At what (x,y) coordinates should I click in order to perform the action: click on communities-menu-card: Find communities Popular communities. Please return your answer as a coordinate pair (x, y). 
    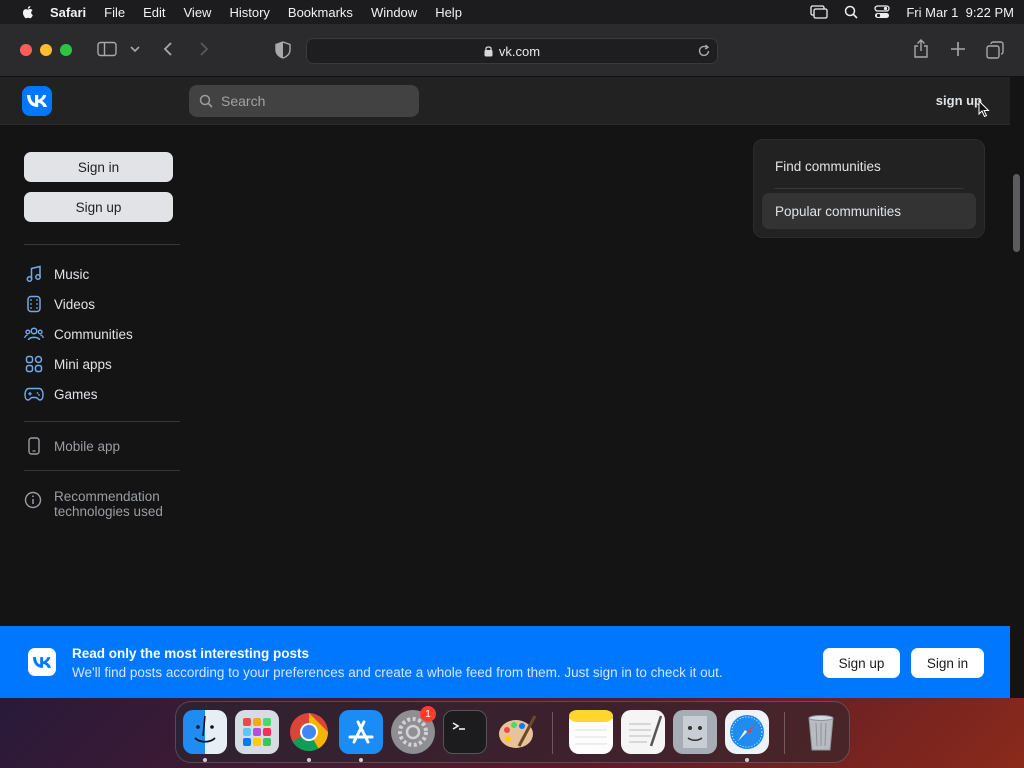
    Looking at the image, I should click on (869, 188).